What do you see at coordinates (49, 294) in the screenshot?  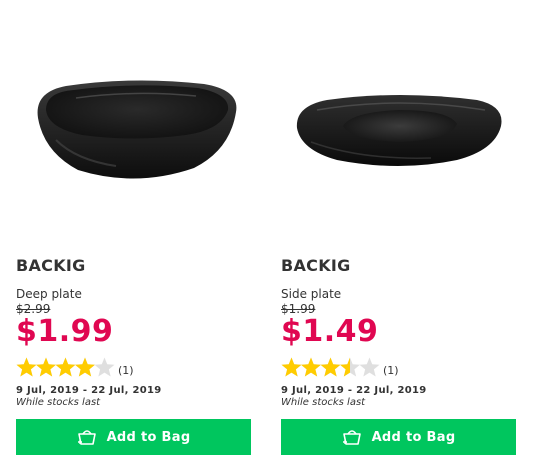 I see `product-description: Deep plate` at bounding box center [49, 294].